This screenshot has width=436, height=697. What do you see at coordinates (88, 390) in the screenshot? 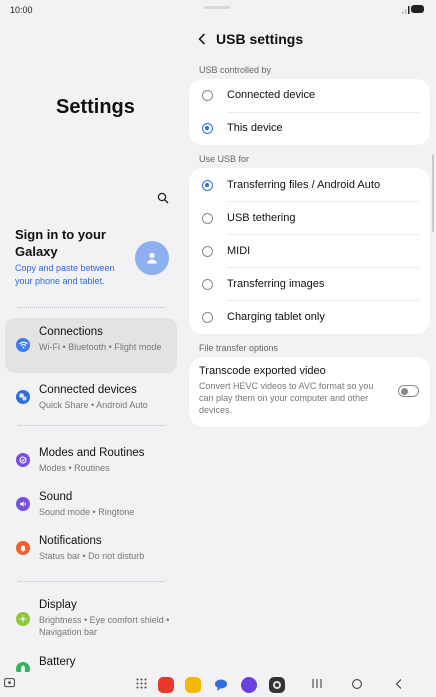
I see `sidebar-item-label: Connected devices` at bounding box center [88, 390].